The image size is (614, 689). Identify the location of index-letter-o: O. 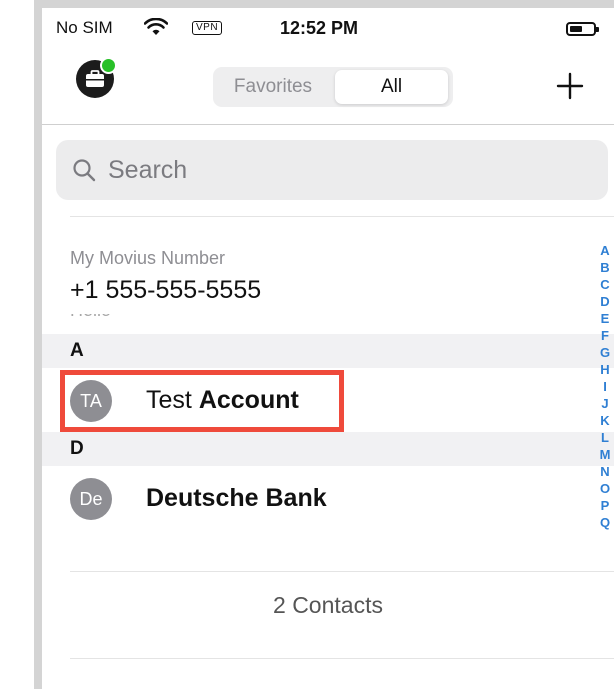
(605, 488).